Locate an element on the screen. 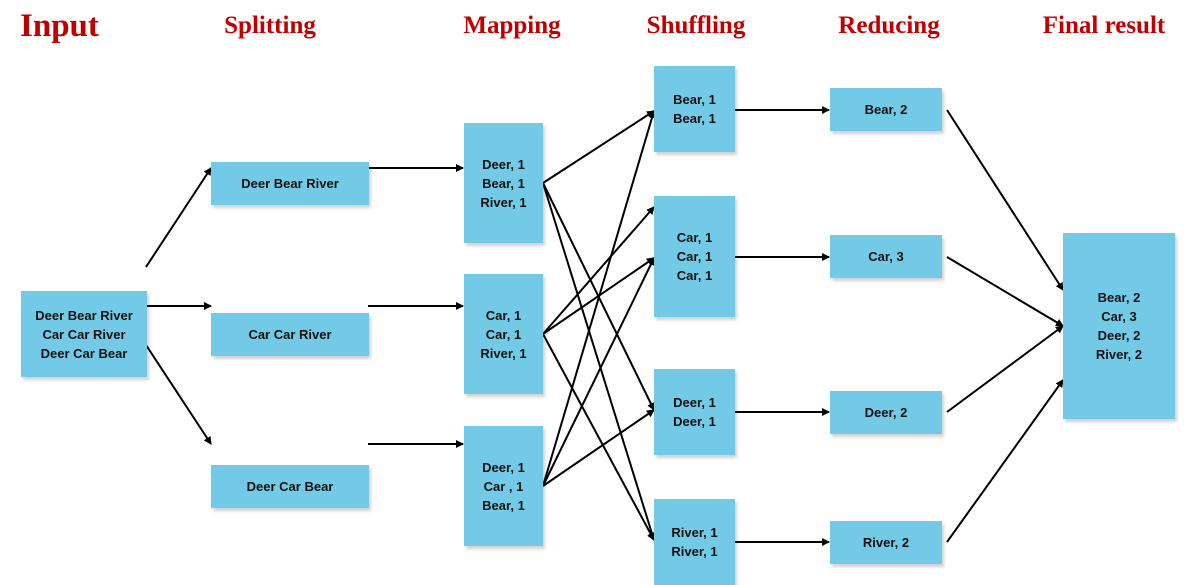 The image size is (1184, 585). final-line: Bear, 2 is located at coordinates (1119, 297).